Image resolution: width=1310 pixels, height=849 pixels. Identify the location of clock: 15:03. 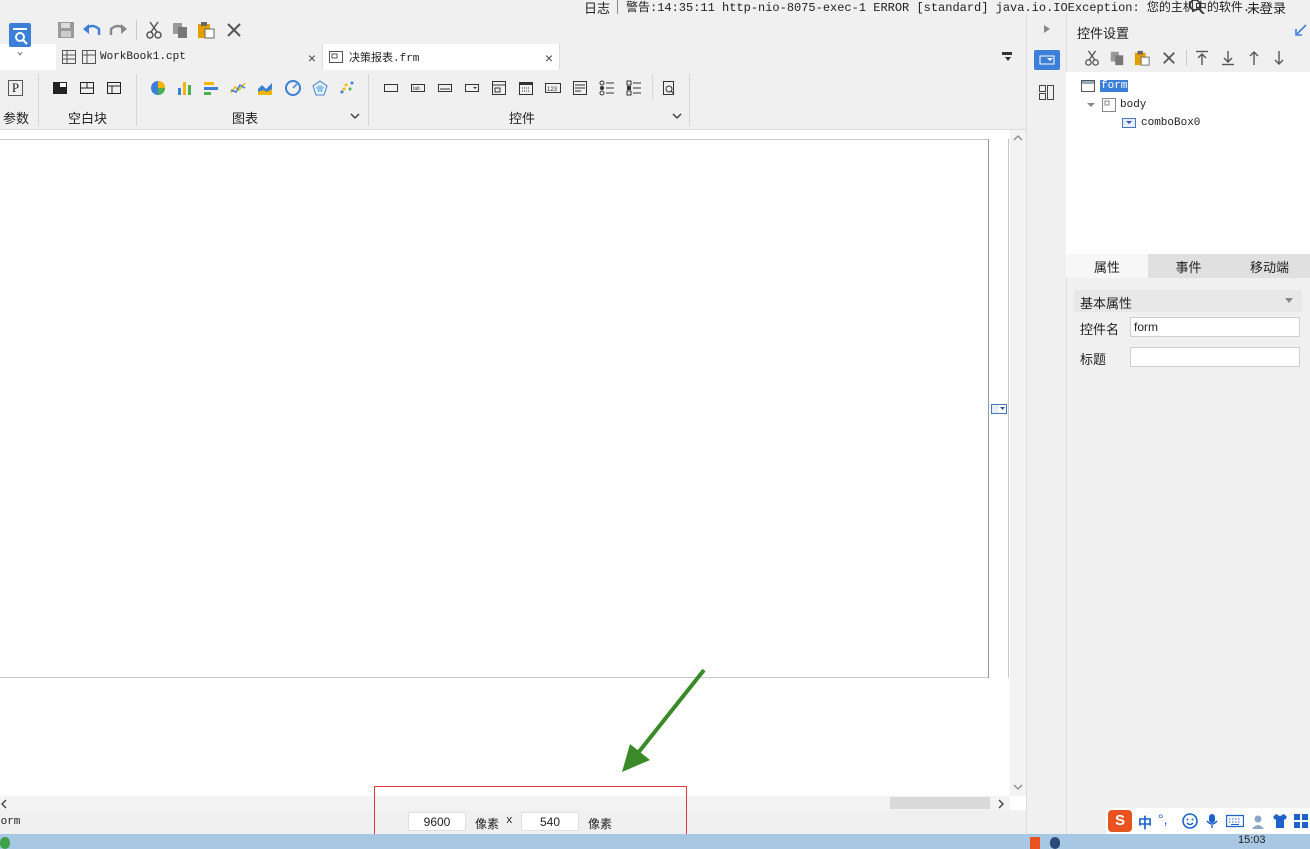
(1252, 840).